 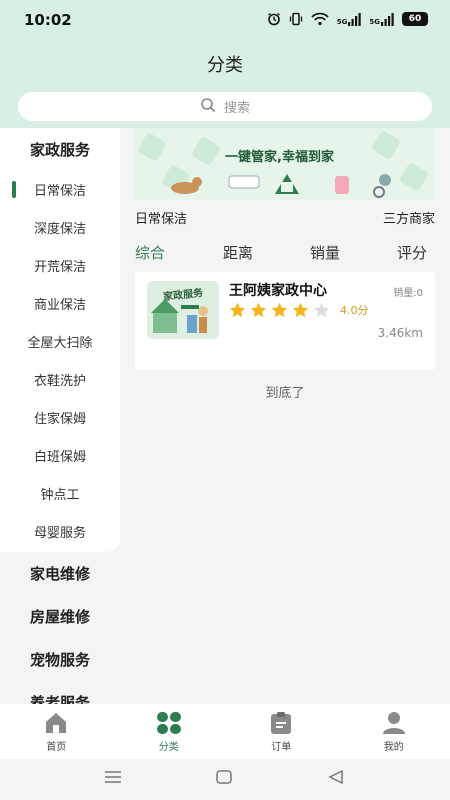 I want to click on page-title: 分类, so click(x=225, y=65).